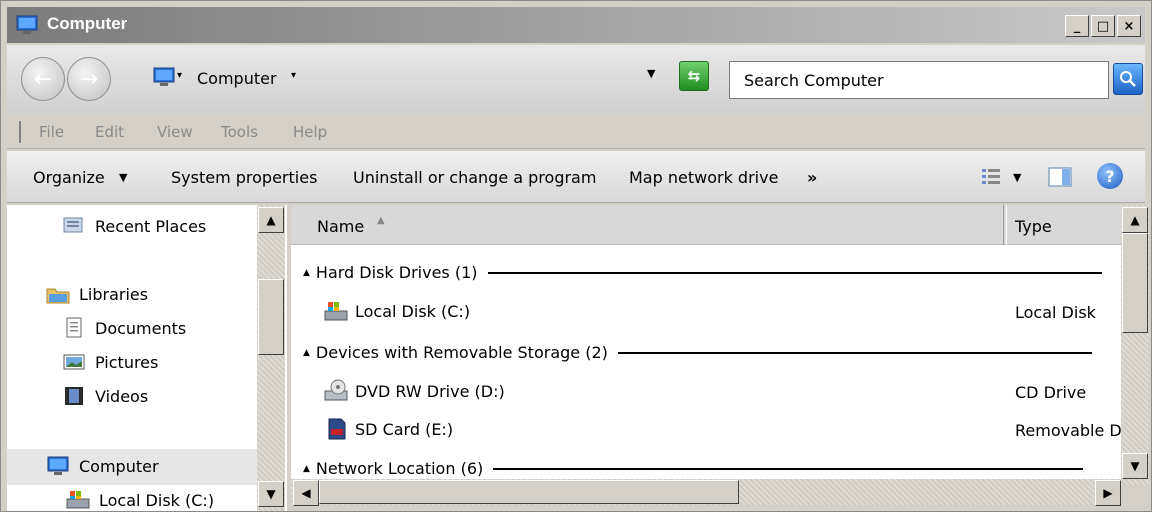 The height and width of the screenshot is (512, 1152). Describe the element at coordinates (992, 177) in the screenshot. I see `change-view-icon` at that location.